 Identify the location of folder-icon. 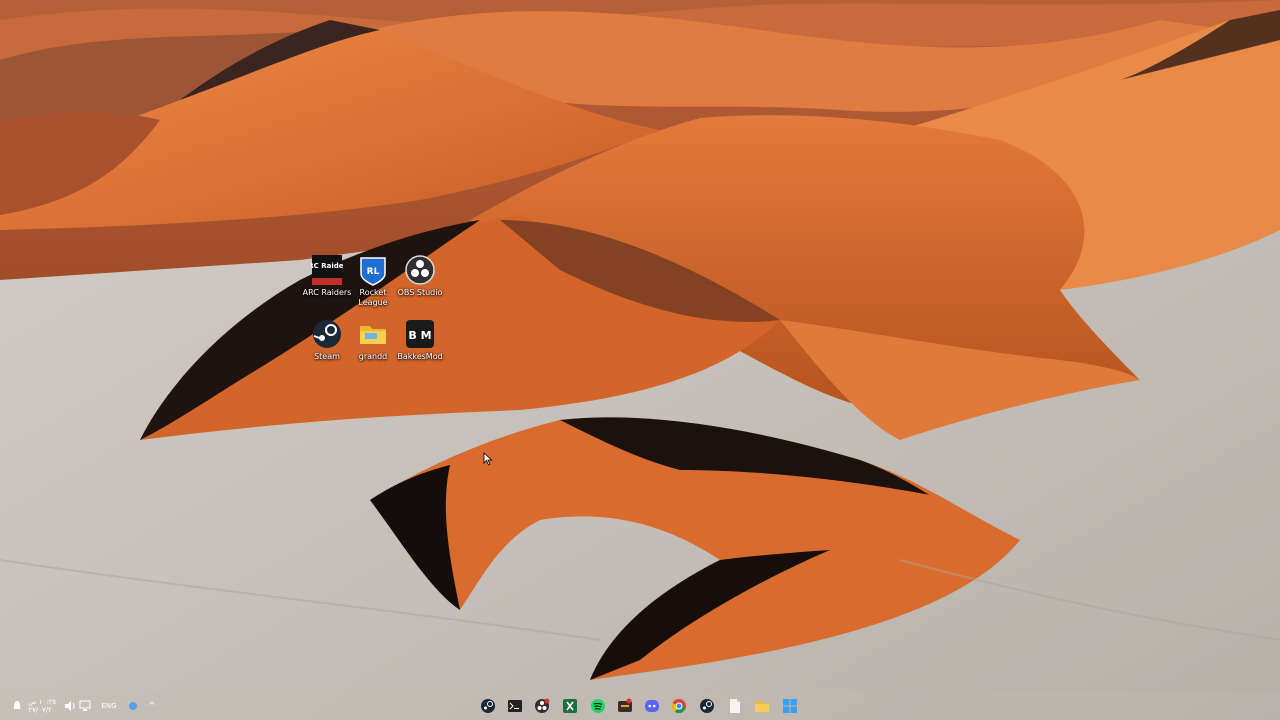
(373, 334).